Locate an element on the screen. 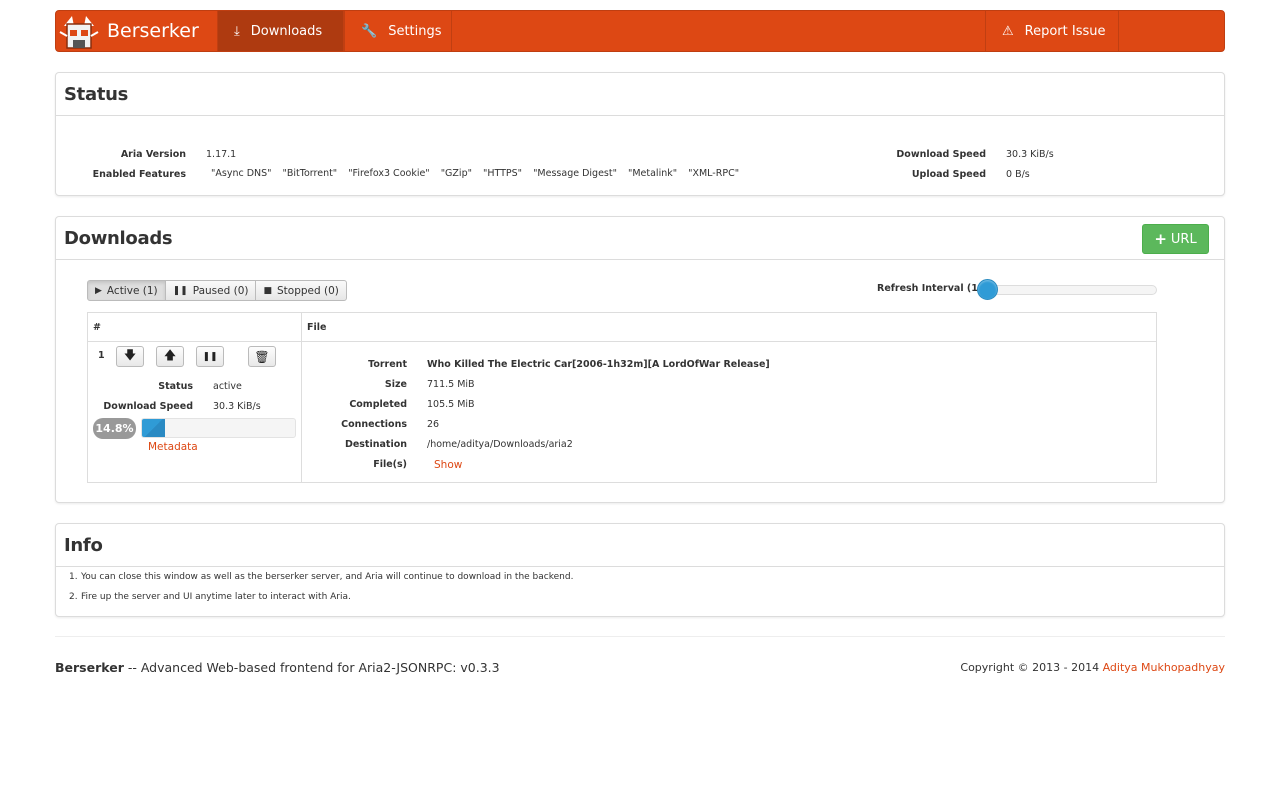  downloads-title: Downloads is located at coordinates (118, 238).